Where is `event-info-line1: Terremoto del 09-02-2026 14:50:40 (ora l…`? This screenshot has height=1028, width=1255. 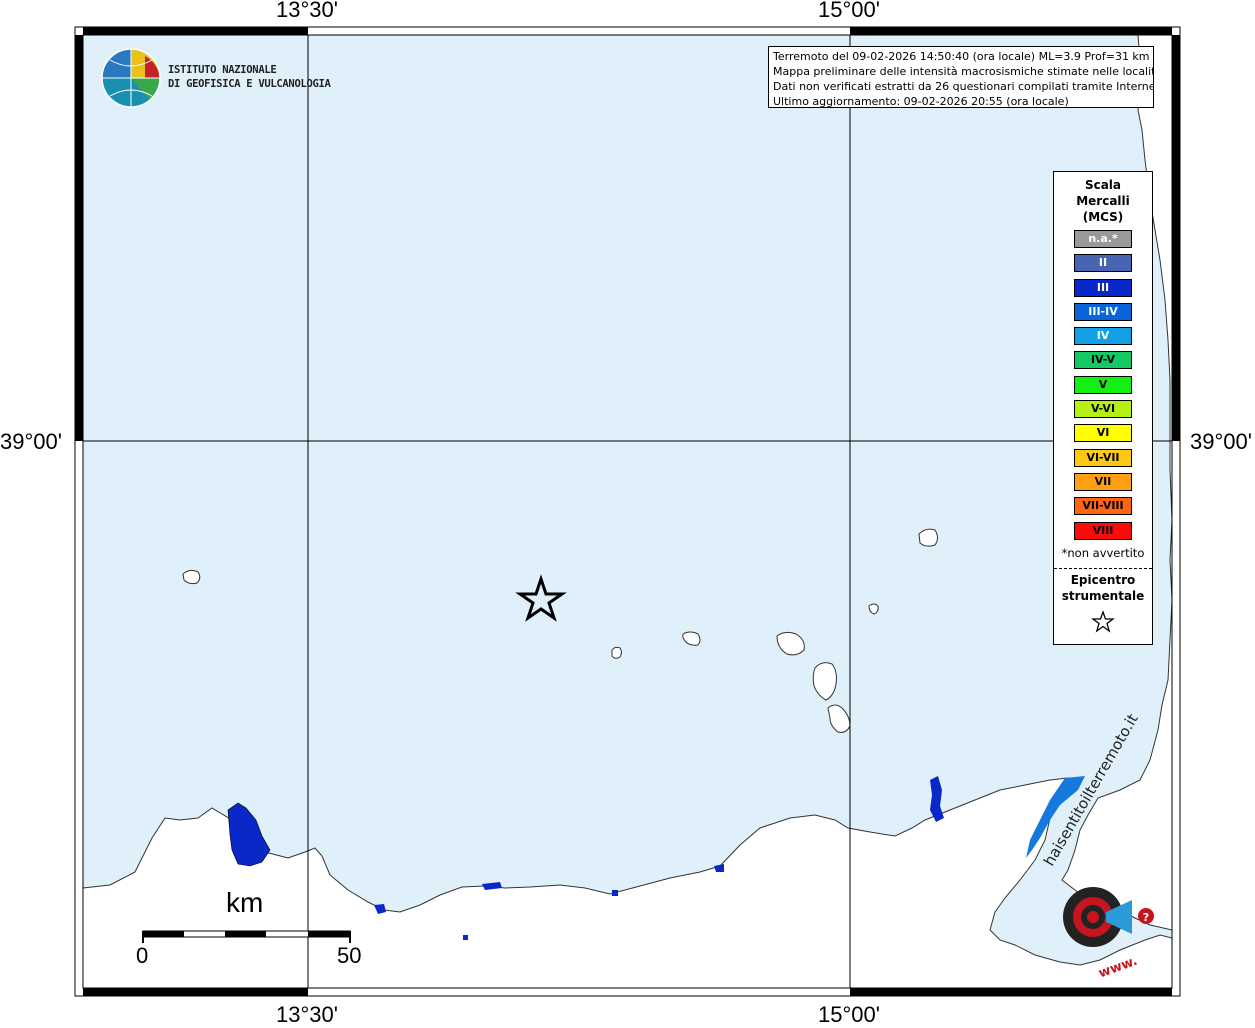 event-info-line1: Terremoto del 09-02-2026 14:50:40 (ora l… is located at coordinates (961, 56).